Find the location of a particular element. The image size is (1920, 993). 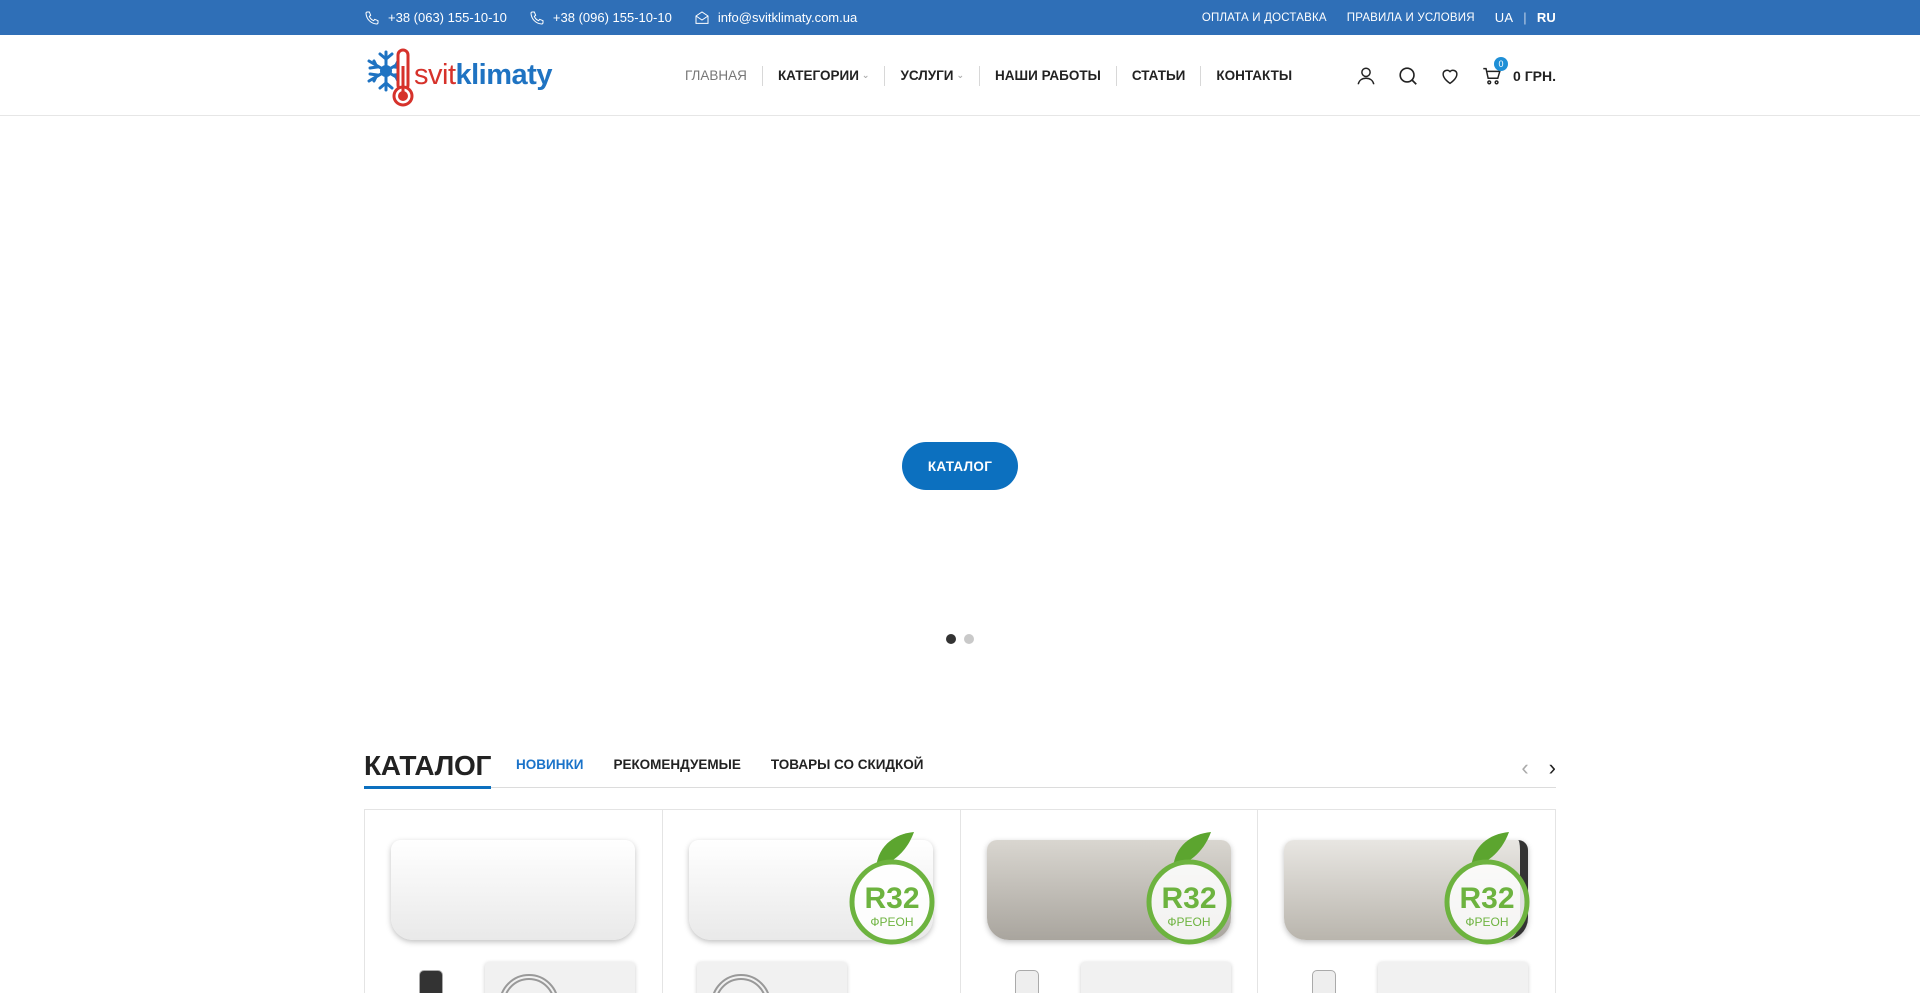

language-switcher: UA | RU is located at coordinates (1525, 17).